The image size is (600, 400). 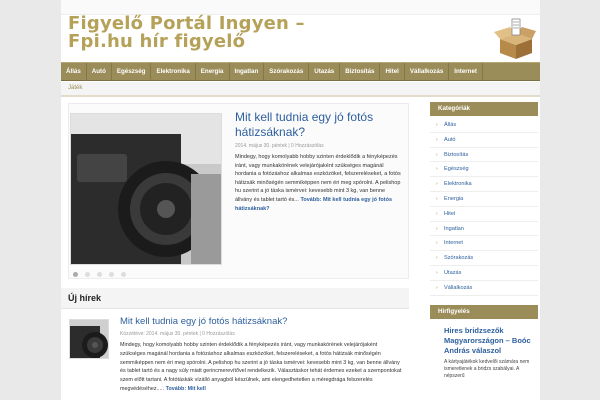 What do you see at coordinates (452, 273) in the screenshot?
I see `category-label: Utazás` at bounding box center [452, 273].